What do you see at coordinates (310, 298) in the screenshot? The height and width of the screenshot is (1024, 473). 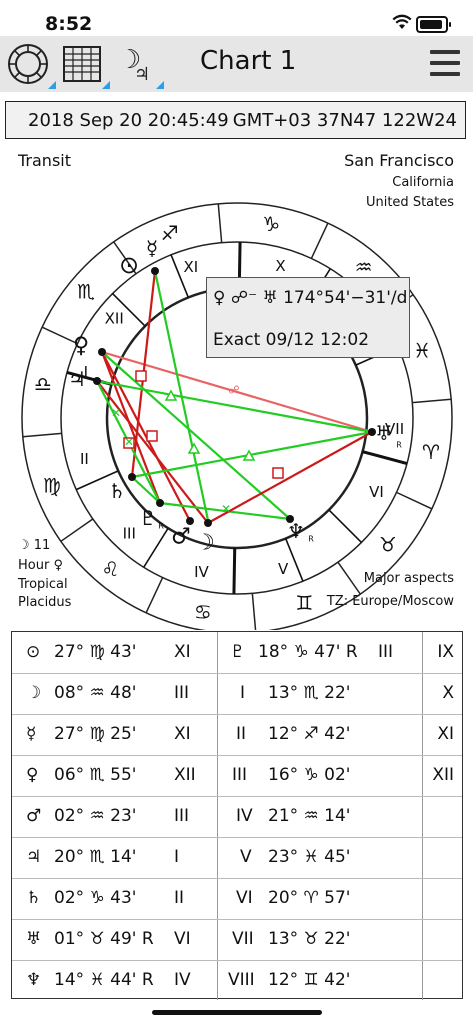 I see `aspect-detail: ♀ ☍⁻ ♅ 174°54'−31'/d` at bounding box center [310, 298].